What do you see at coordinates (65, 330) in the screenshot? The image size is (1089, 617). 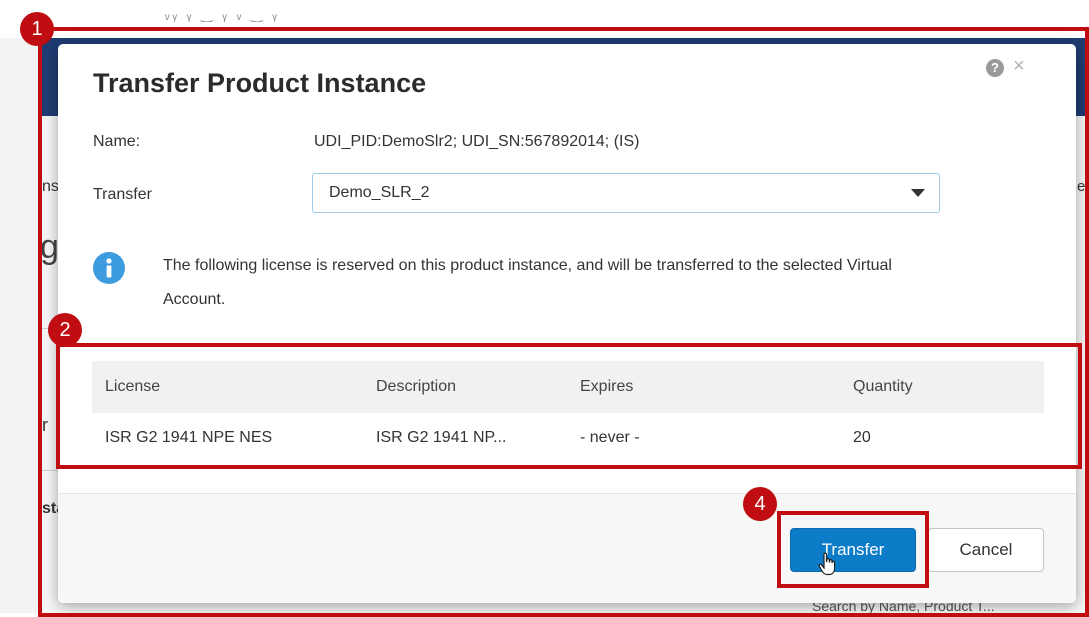 I see `annotation-badge-2: 2` at bounding box center [65, 330].